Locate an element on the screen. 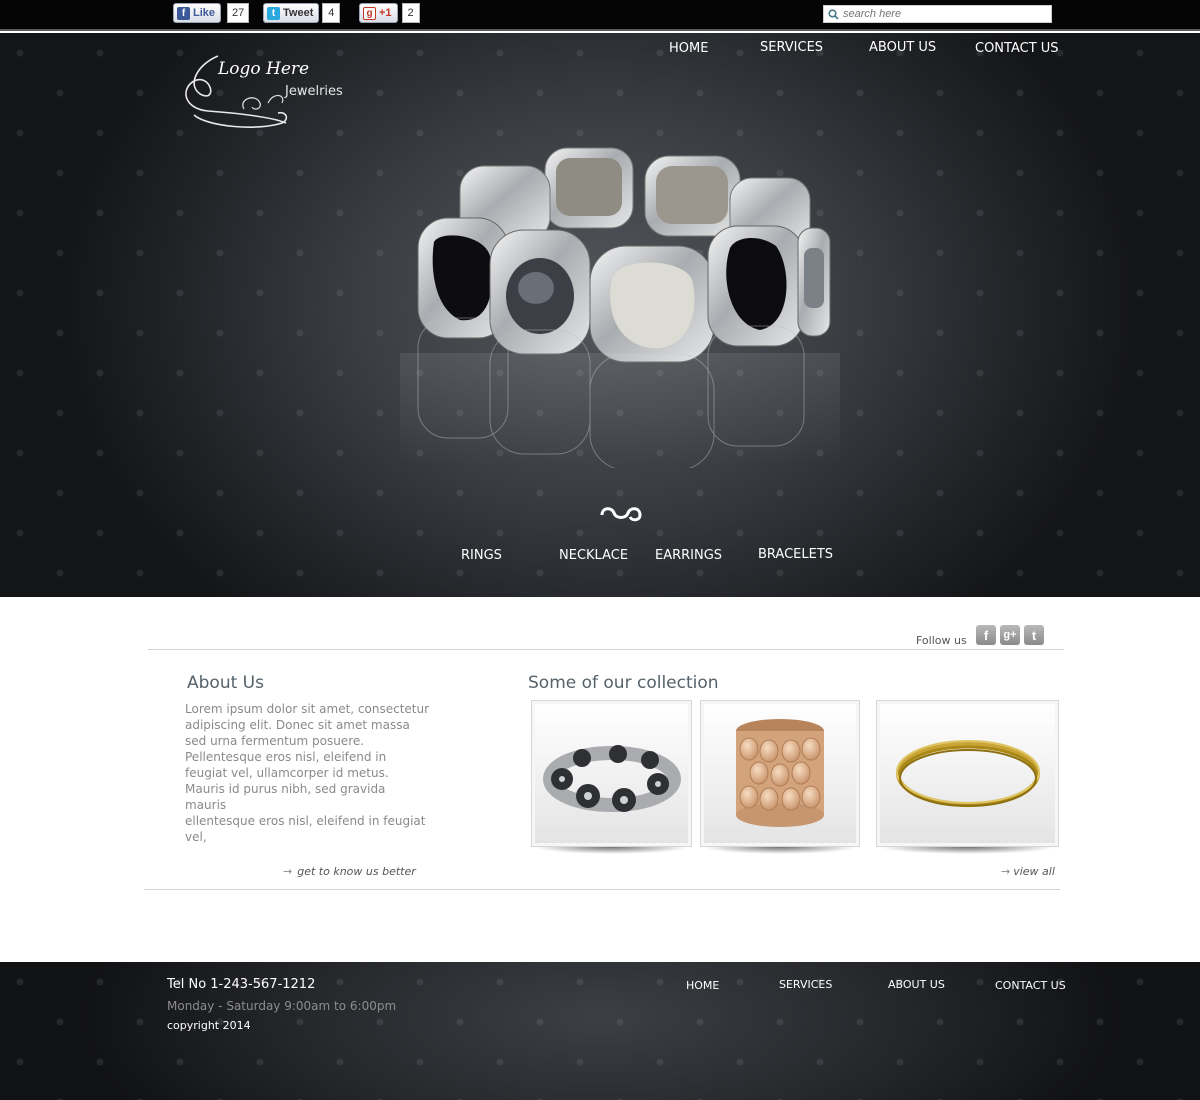  category-necklace: NECKLACE is located at coordinates (593, 555).